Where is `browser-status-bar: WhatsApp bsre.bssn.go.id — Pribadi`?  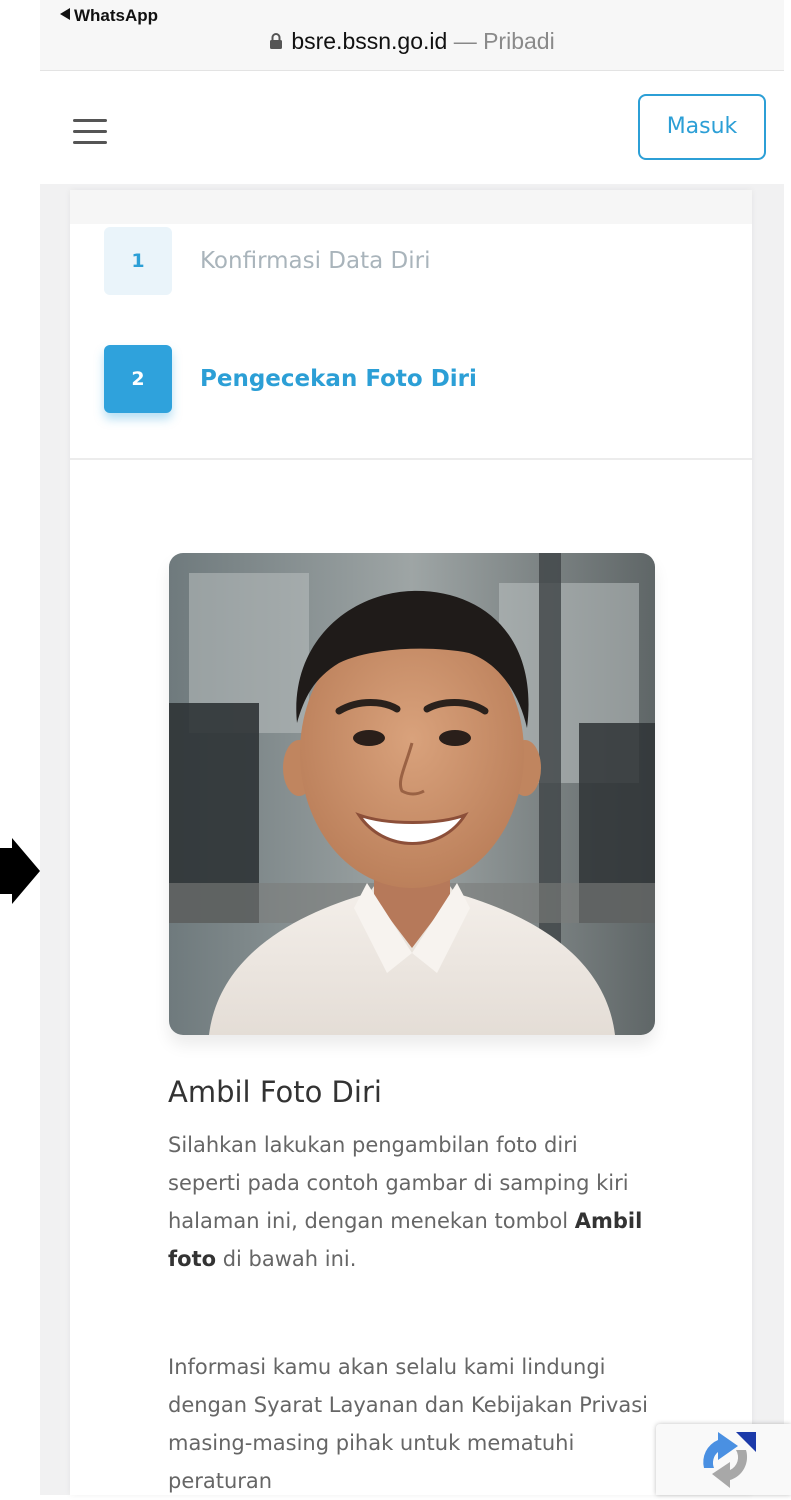 browser-status-bar: WhatsApp bsre.bssn.go.id — Pribadi is located at coordinates (412, 35).